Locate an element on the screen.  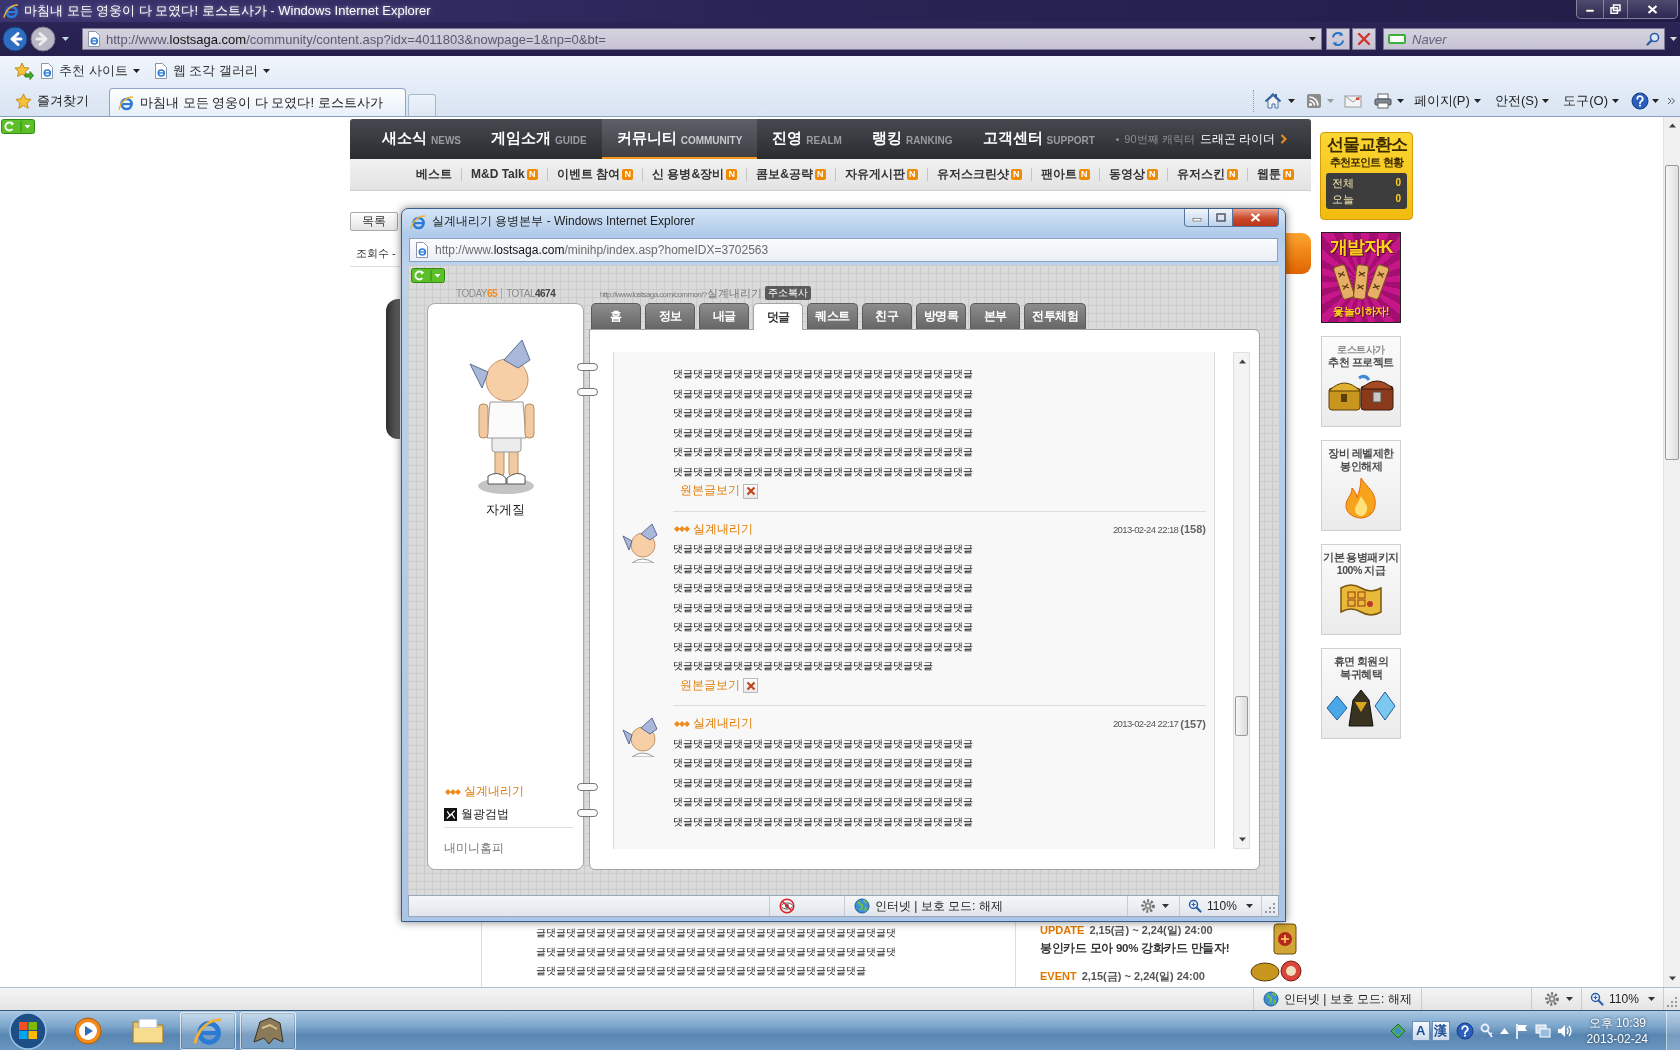
refresh-button is located at coordinates (1338, 39).